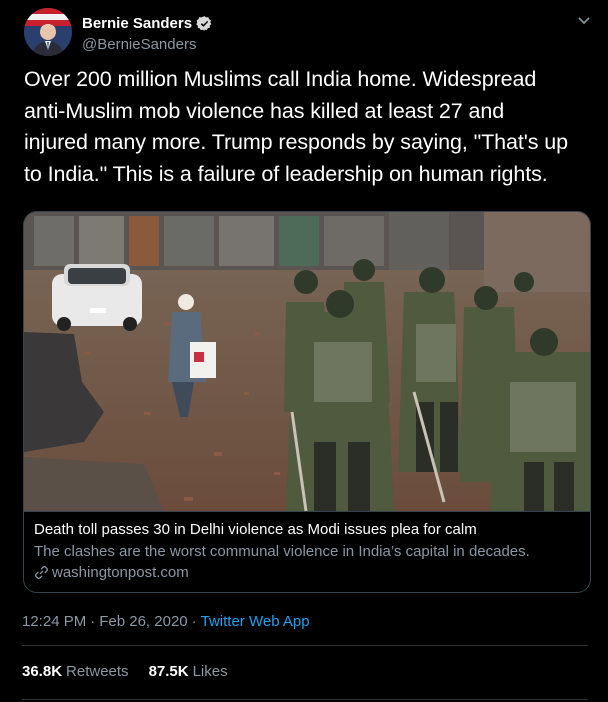 This screenshot has width=608, height=702. What do you see at coordinates (147, 44) in the screenshot?
I see `handle: @BernieSanders` at bounding box center [147, 44].